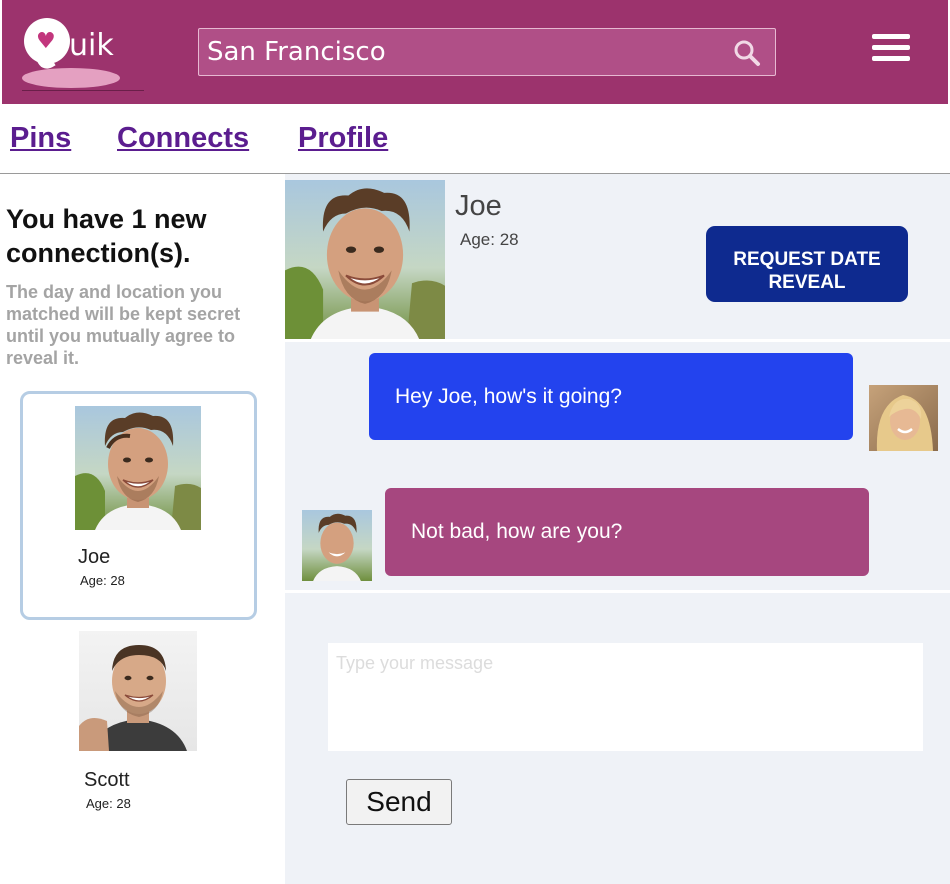 This screenshot has height=884, width=950. I want to click on message-bubble-sent: Hey Joe, how's it going?, so click(611, 396).